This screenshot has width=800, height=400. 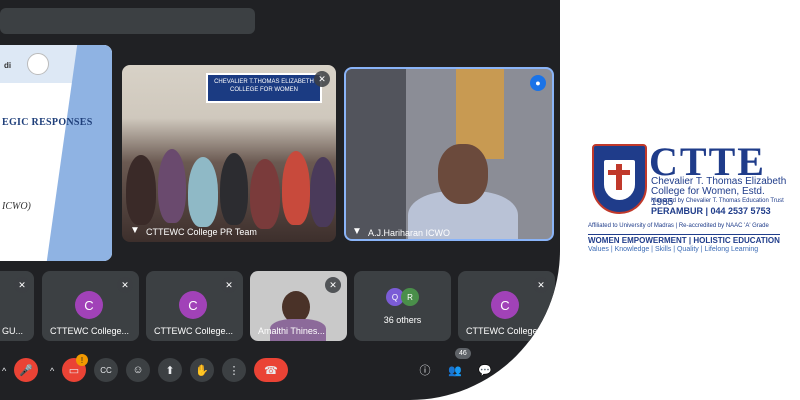 What do you see at coordinates (271, 370) in the screenshot?
I see `leave-call-button: ☎` at bounding box center [271, 370].